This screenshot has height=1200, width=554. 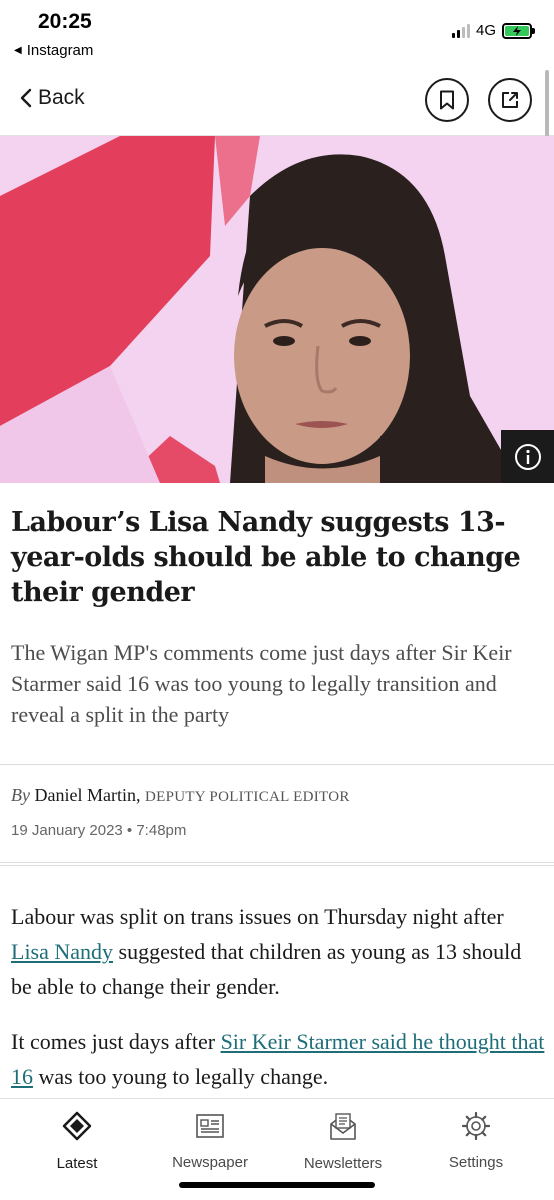 I want to click on article-nav-bar: Back, so click(x=277, y=103).